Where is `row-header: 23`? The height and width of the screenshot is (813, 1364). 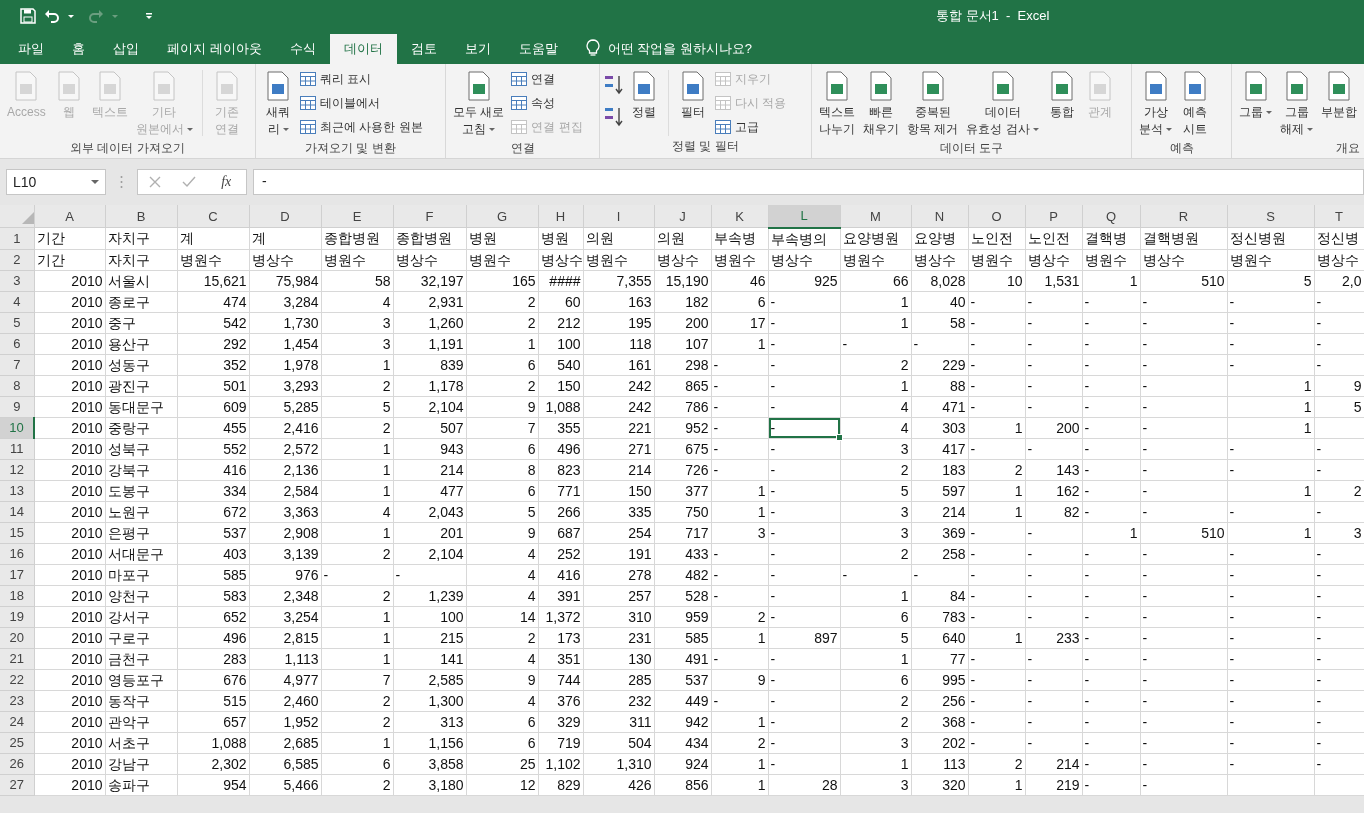
row-header: 23 is located at coordinates (17, 700).